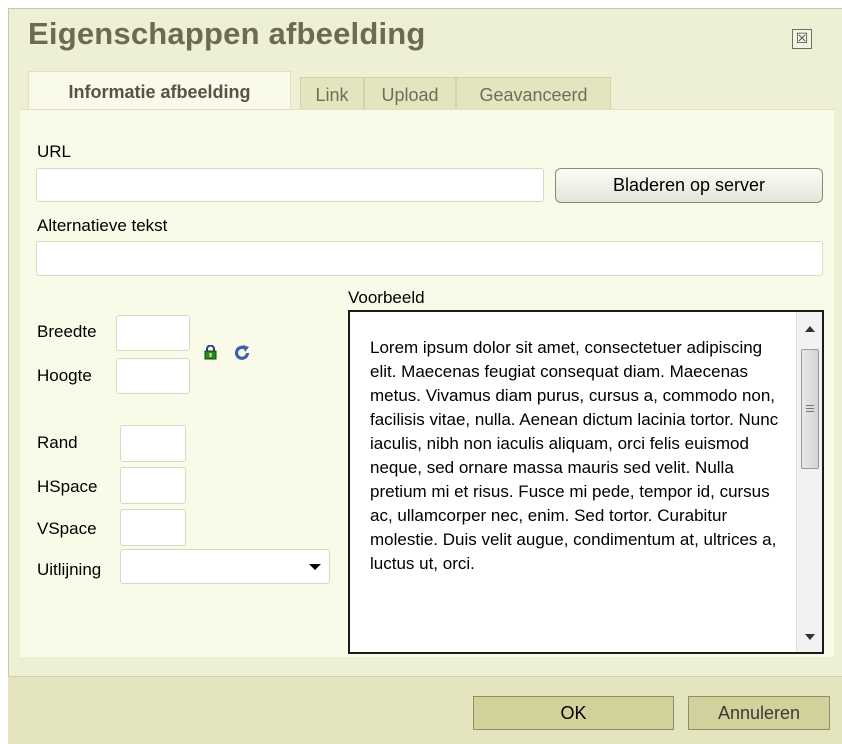 Image resolution: width=842 pixels, height=744 pixels. I want to click on close-icon: ☒, so click(802, 38).